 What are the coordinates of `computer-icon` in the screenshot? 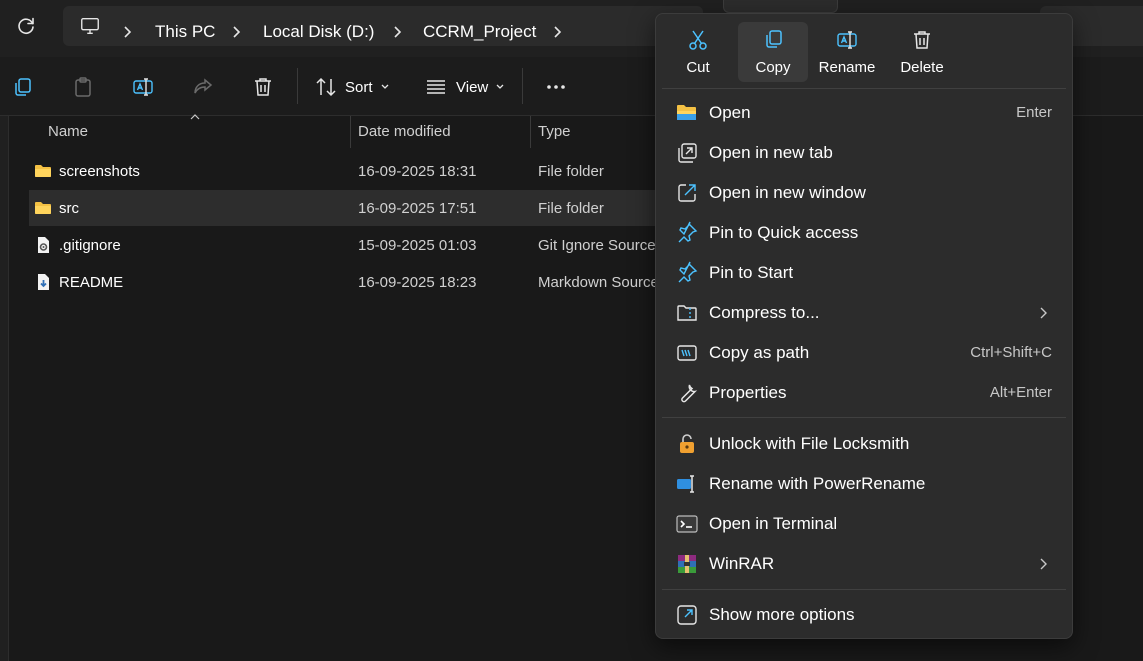 It's located at (90, 26).